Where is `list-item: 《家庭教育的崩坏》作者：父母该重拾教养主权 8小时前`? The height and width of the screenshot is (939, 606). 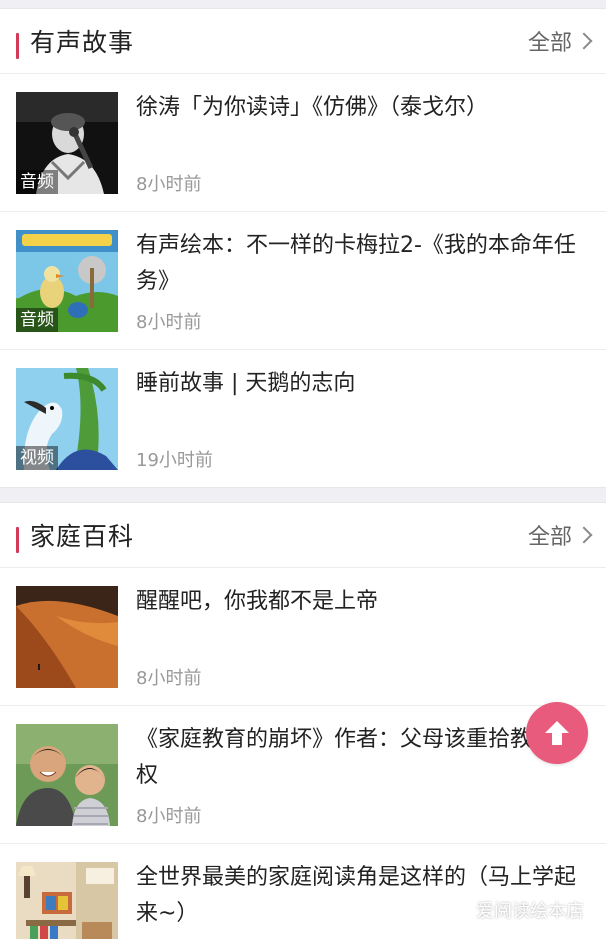 list-item: 《家庭教育的崩坏》作者：父母该重拾教养主权 8小时前 is located at coordinates (303, 775).